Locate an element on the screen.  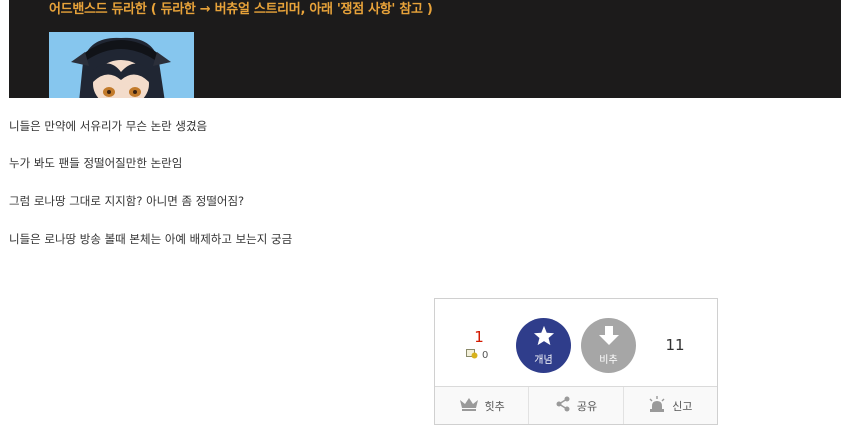
vote-area: 1 0 개념 비추 11 is located at coordinates (576, 343).